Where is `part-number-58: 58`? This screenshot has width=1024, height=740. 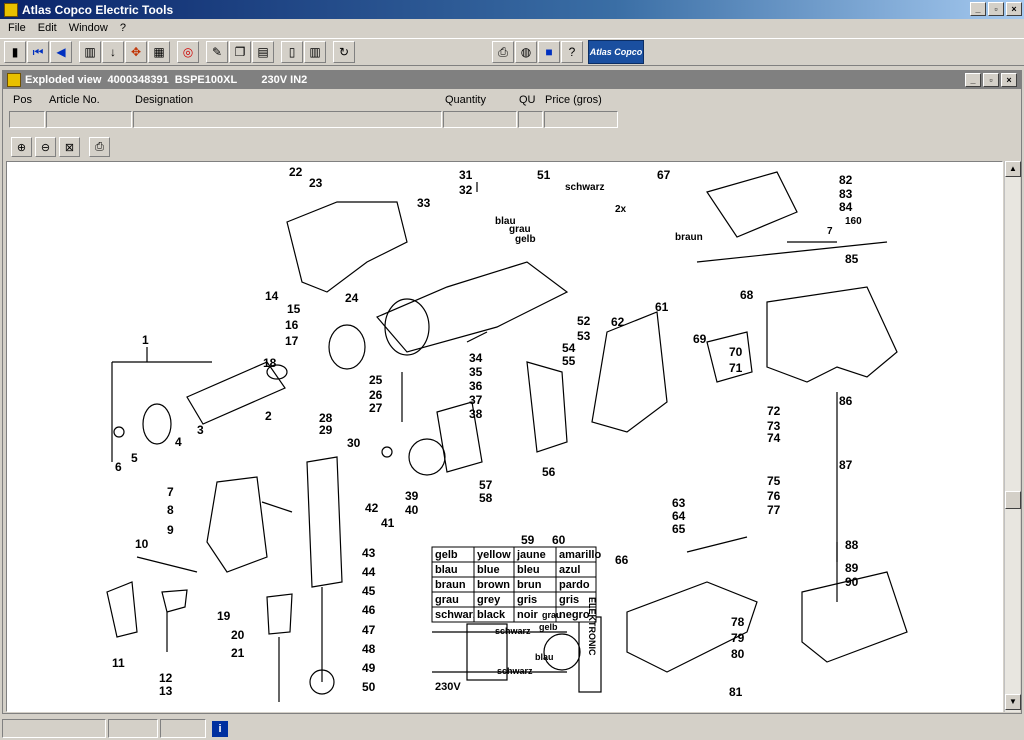 part-number-58: 58 is located at coordinates (486, 498).